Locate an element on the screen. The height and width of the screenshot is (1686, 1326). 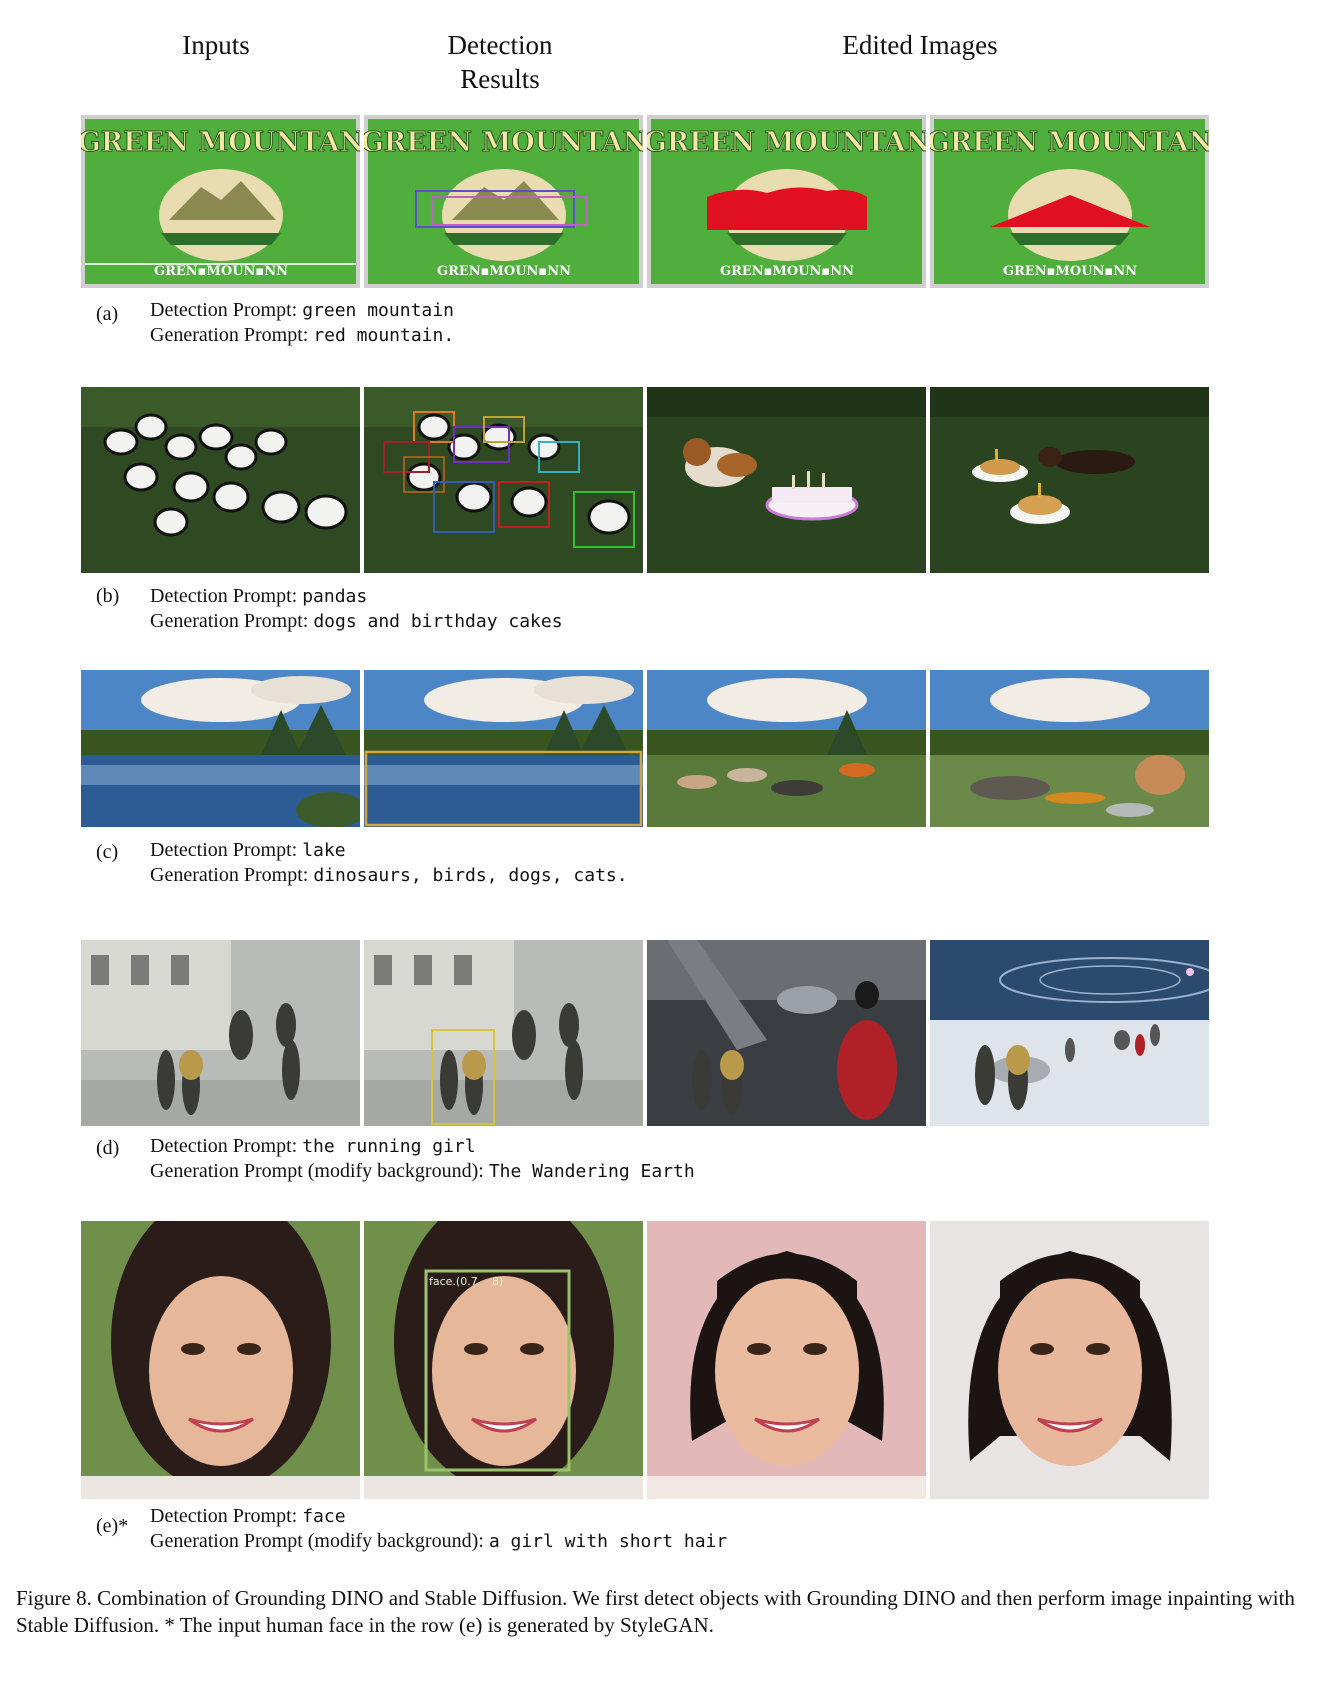
row-a-detection-image: GREEN MOUNTAN GREN▪MOUN▪NN is located at coordinates (503, 201).